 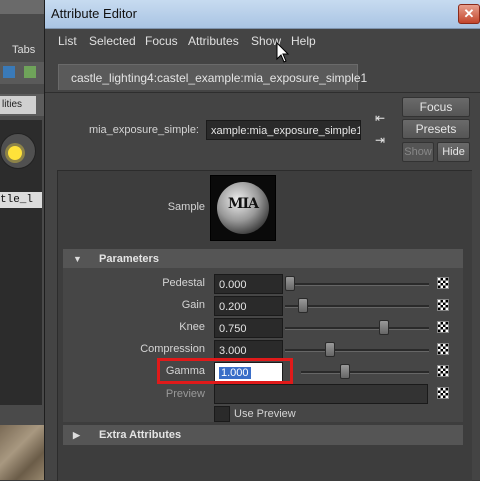 I want to click on utility-tab-row: lities, so click(x=23, y=105).